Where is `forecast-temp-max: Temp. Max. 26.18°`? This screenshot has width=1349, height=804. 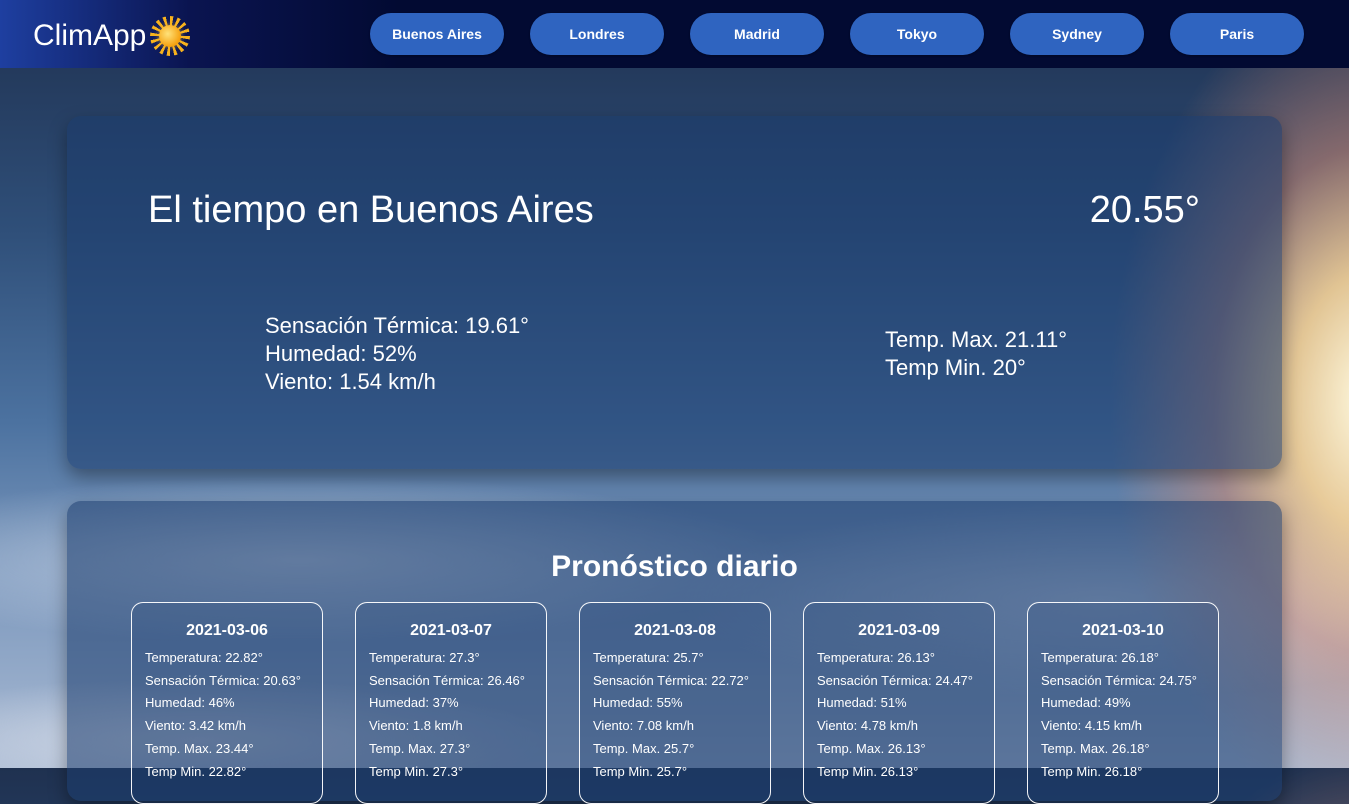
forecast-temp-max: Temp. Max. 26.18° is located at coordinates (1095, 748).